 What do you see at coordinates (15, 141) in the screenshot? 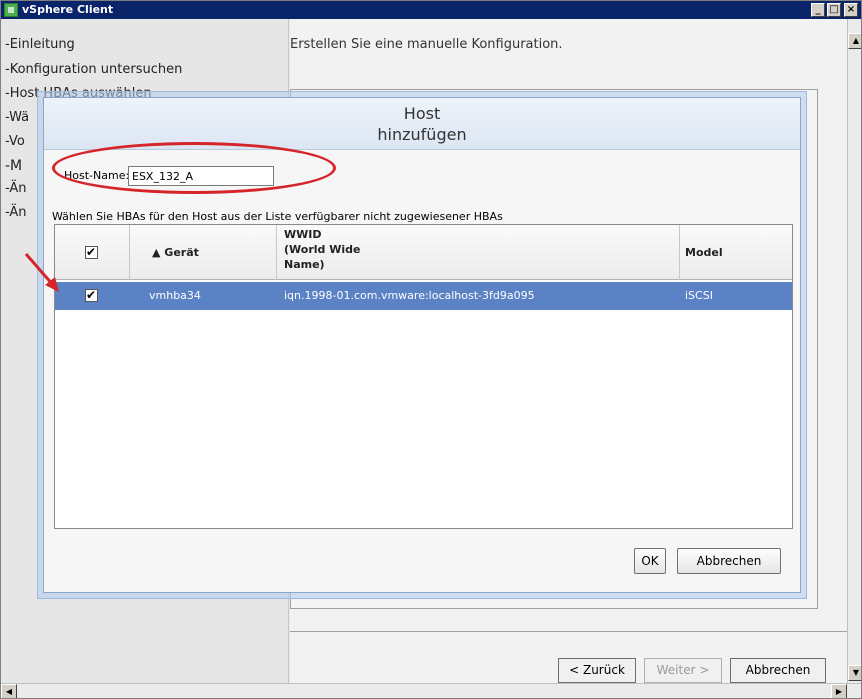
I see `nav-item-5: -Vo` at bounding box center [15, 141].